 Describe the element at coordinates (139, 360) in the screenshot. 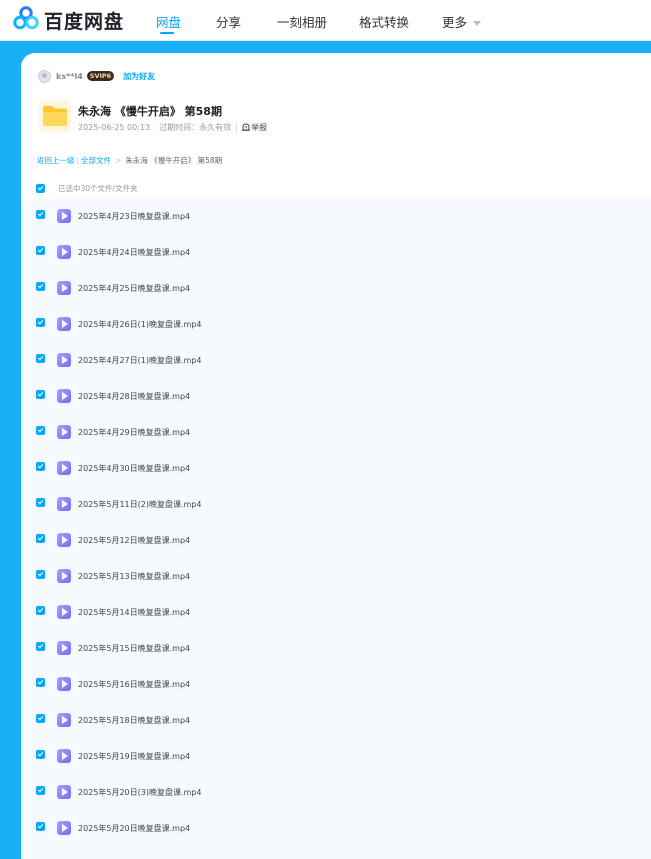

I see `file-name: 2025年4月27日(1)晚复盘课.mp4` at that location.